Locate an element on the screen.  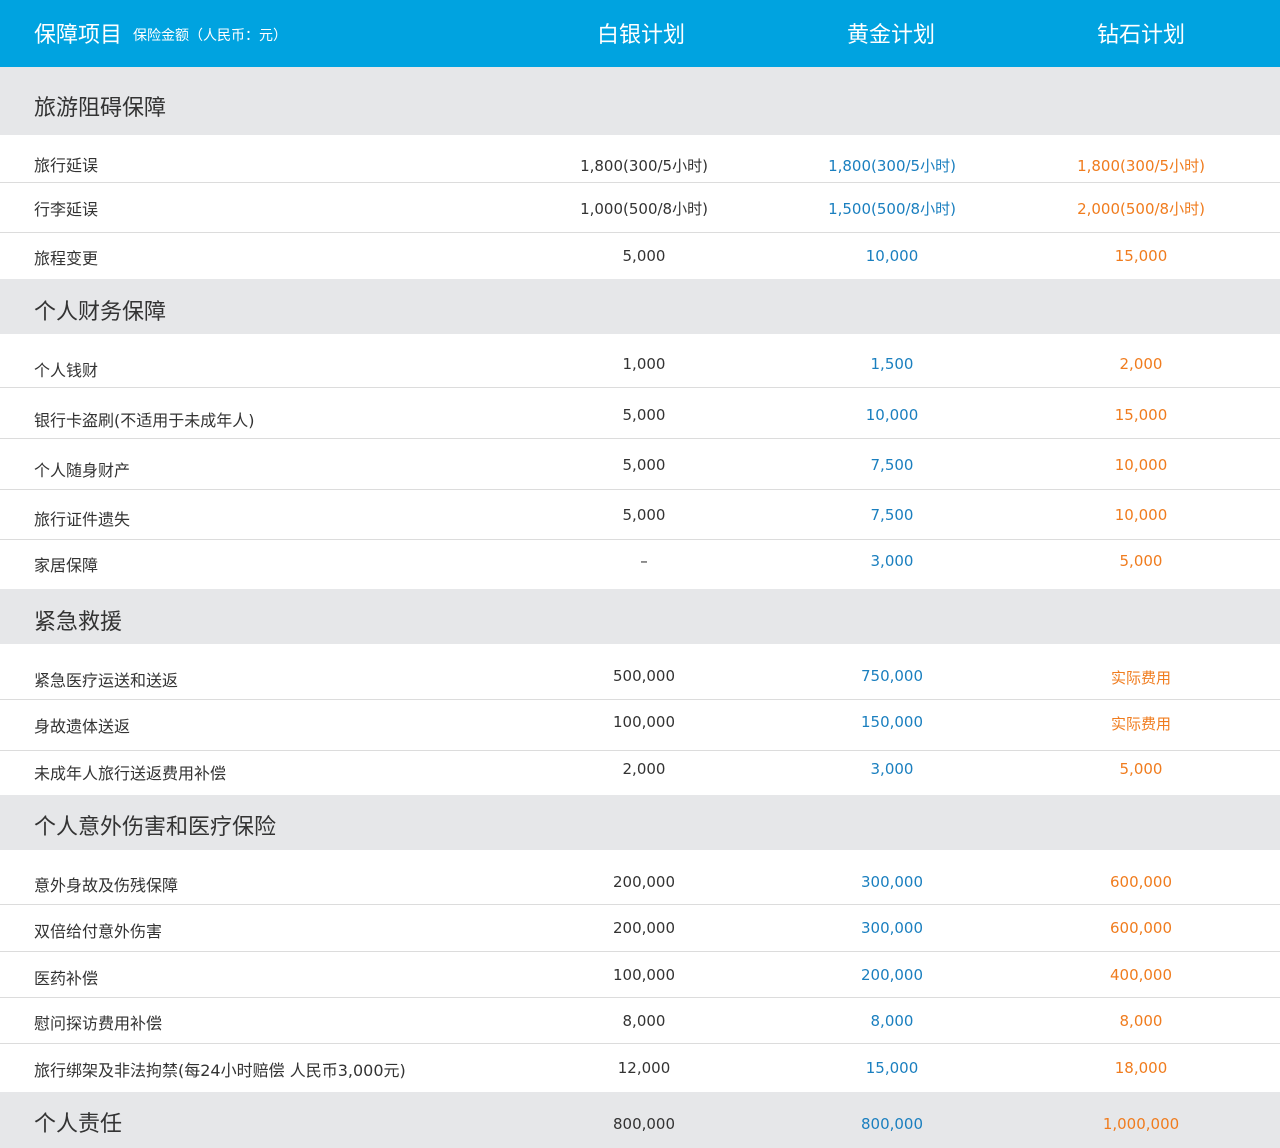
row-label: 行李延误 is located at coordinates (66, 209).